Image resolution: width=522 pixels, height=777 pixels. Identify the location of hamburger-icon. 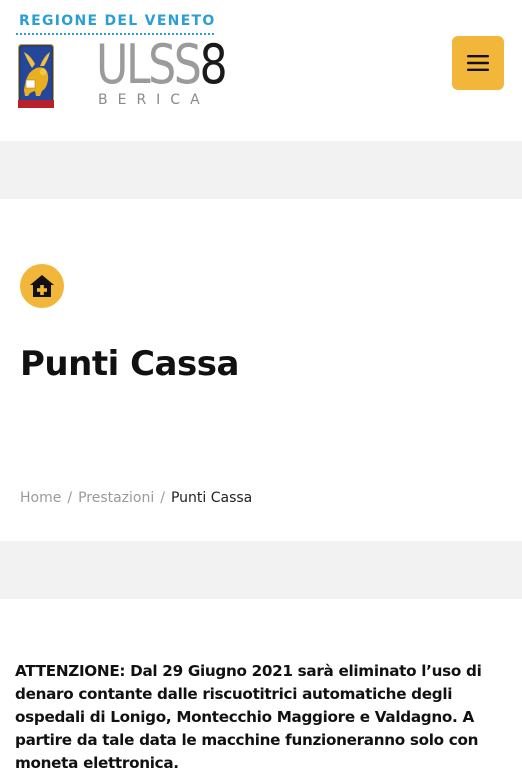
(478, 63).